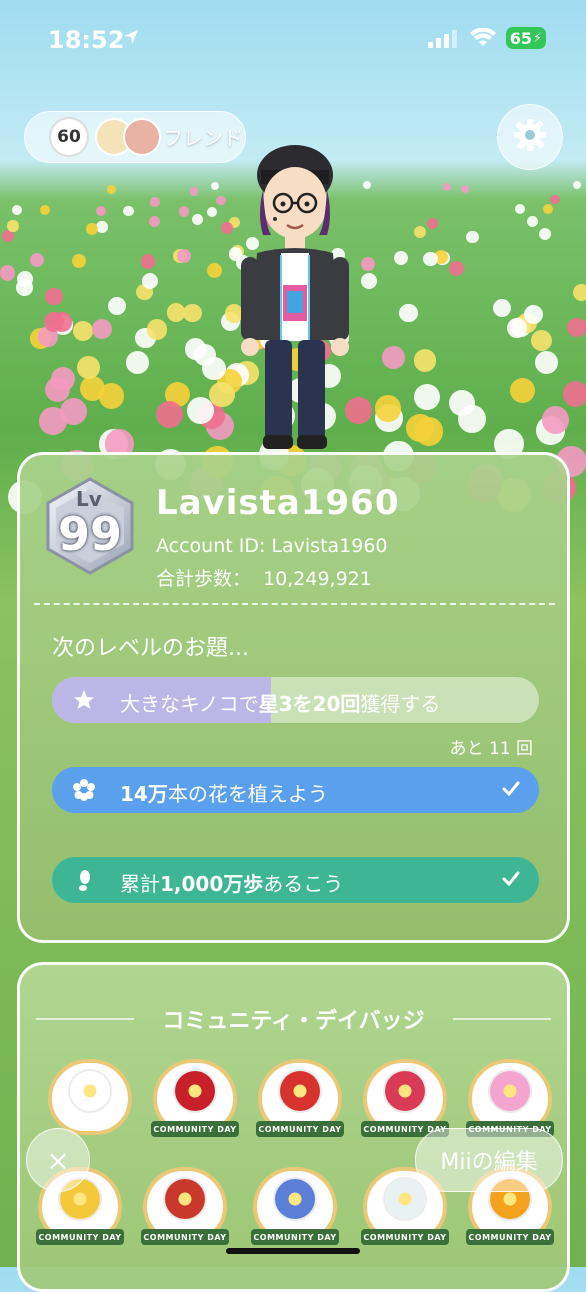 This screenshot has height=1292, width=586. What do you see at coordinates (203, 138) in the screenshot?
I see `friends-label: フレンド` at bounding box center [203, 138].